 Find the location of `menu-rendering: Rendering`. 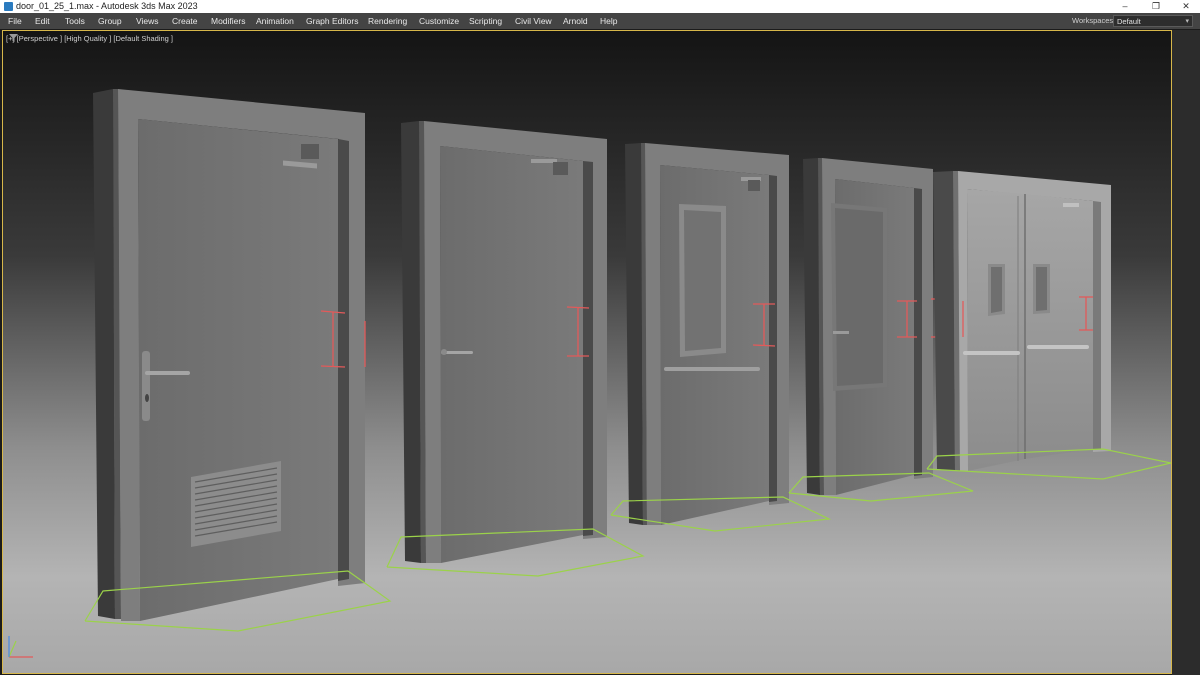

menu-rendering: Rendering is located at coordinates (387, 21).